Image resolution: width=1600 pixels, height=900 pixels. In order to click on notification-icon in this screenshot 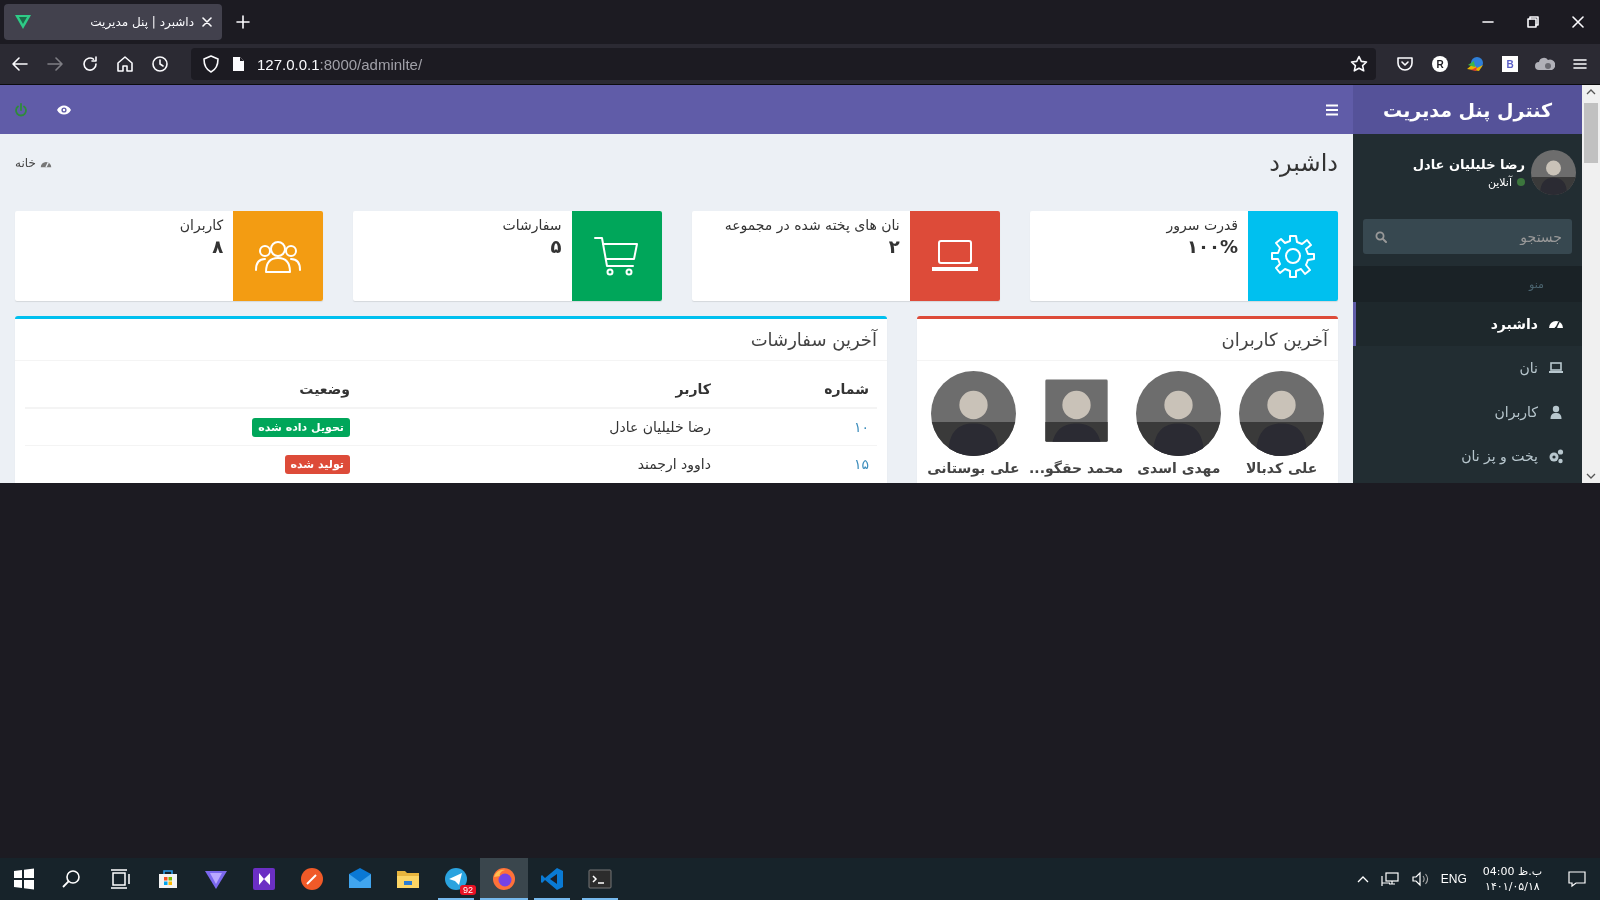, I will do `click(1577, 879)`.